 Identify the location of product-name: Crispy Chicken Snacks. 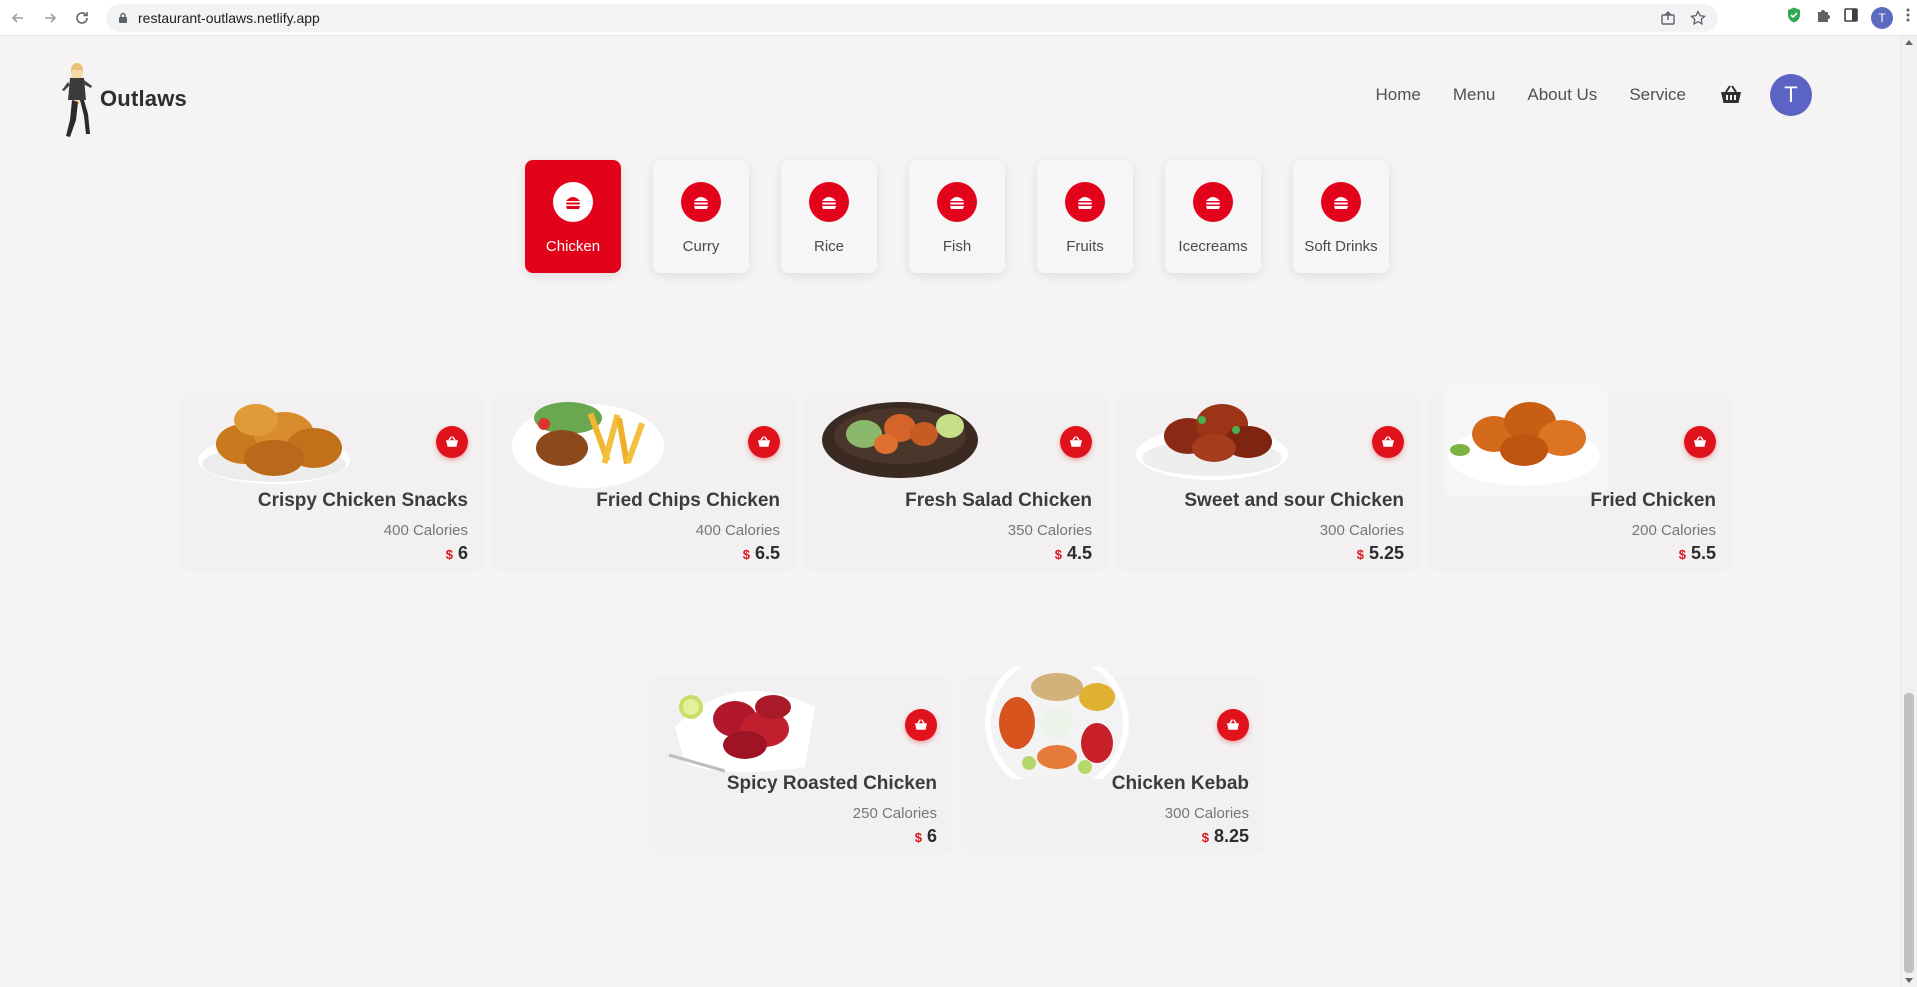
(362, 500).